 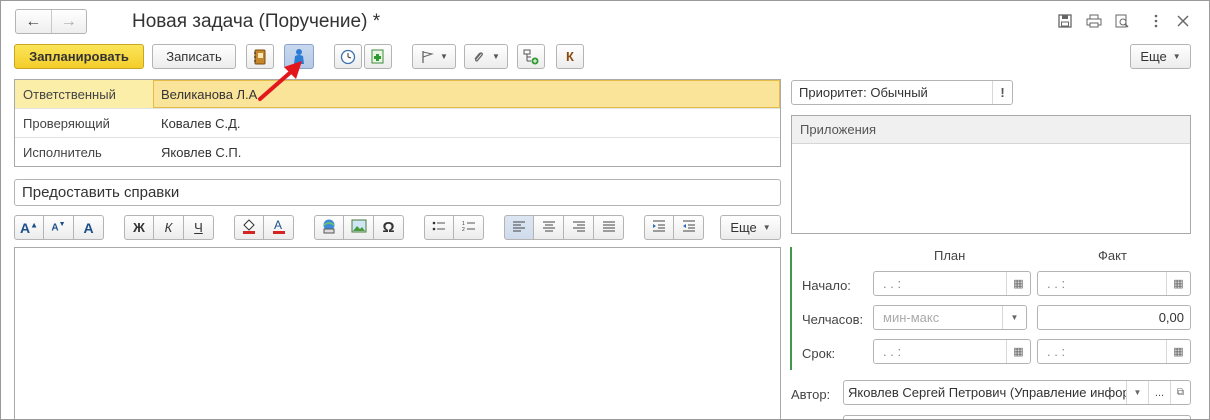 I want to click on add-document-icon, so click(x=378, y=57).